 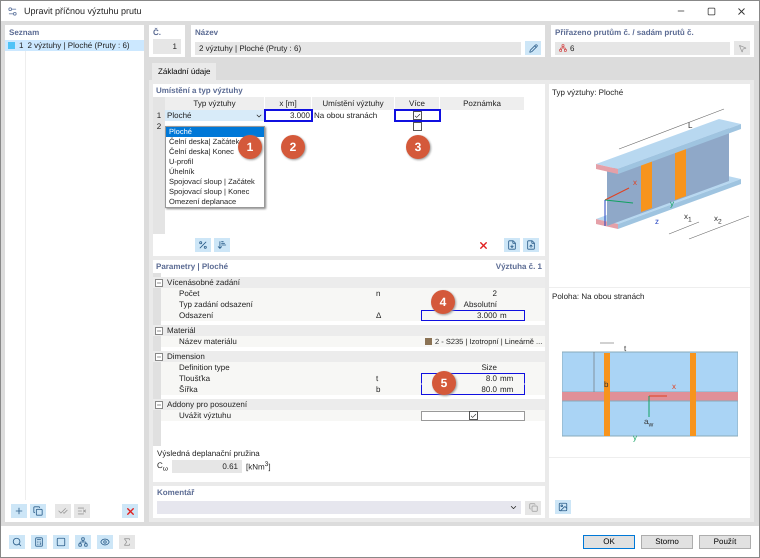 What do you see at coordinates (24, 33) in the screenshot?
I see `panel-title: Seznam` at bounding box center [24, 33].